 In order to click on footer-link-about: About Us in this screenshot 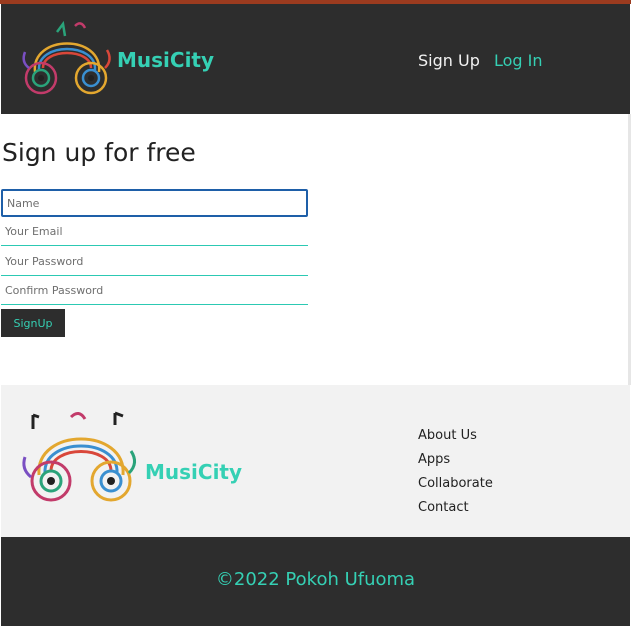, I will do `click(455, 440)`.